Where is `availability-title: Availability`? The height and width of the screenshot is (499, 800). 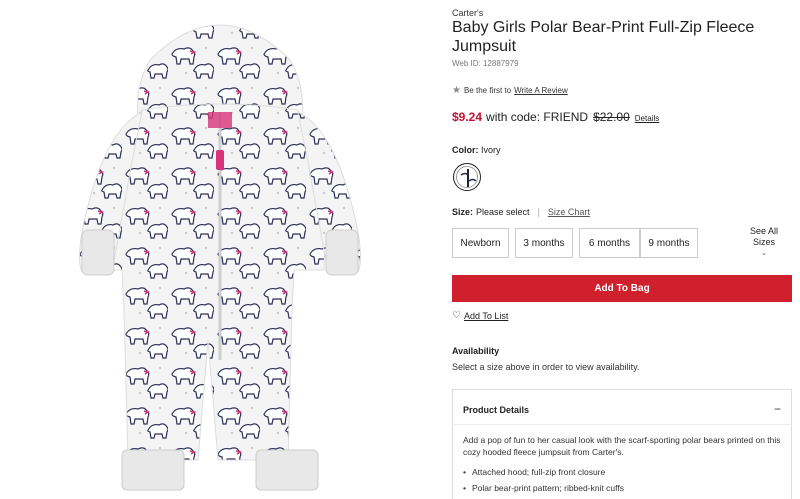
availability-title: Availability is located at coordinates (476, 351).